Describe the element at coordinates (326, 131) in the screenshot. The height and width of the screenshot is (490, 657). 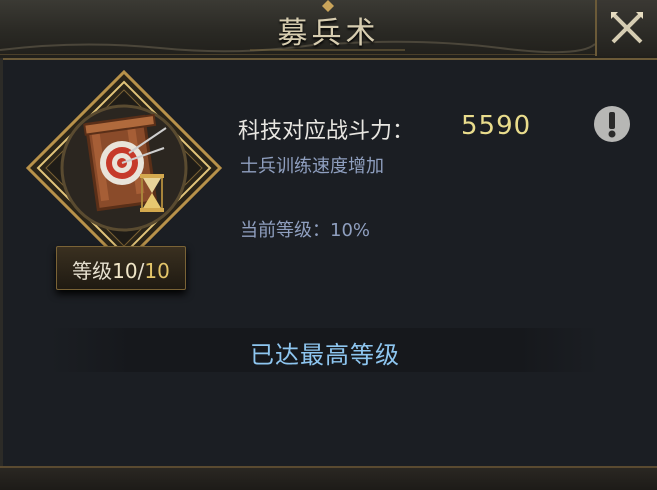
I see `power-label: 科技对应战斗力：` at that location.